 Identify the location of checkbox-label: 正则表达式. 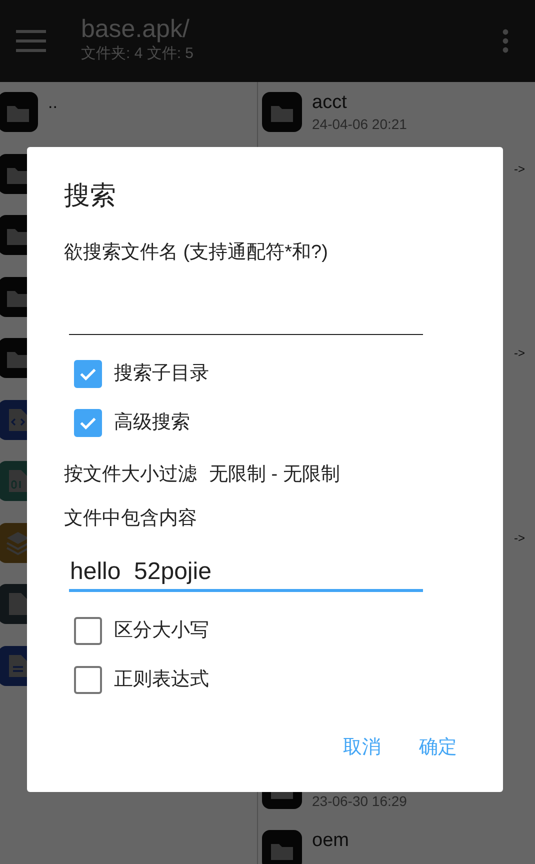
(161, 680).